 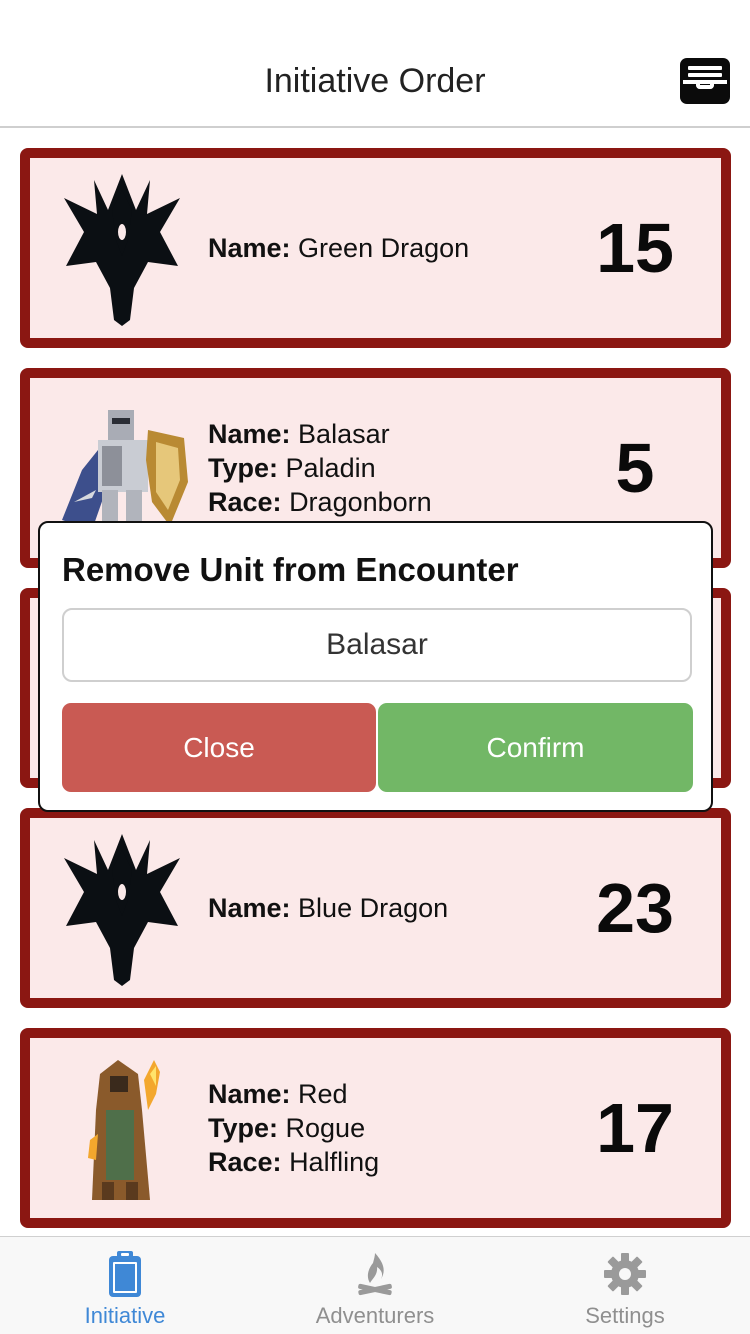 I want to click on tab-label: Settings, so click(x=625, y=1315).